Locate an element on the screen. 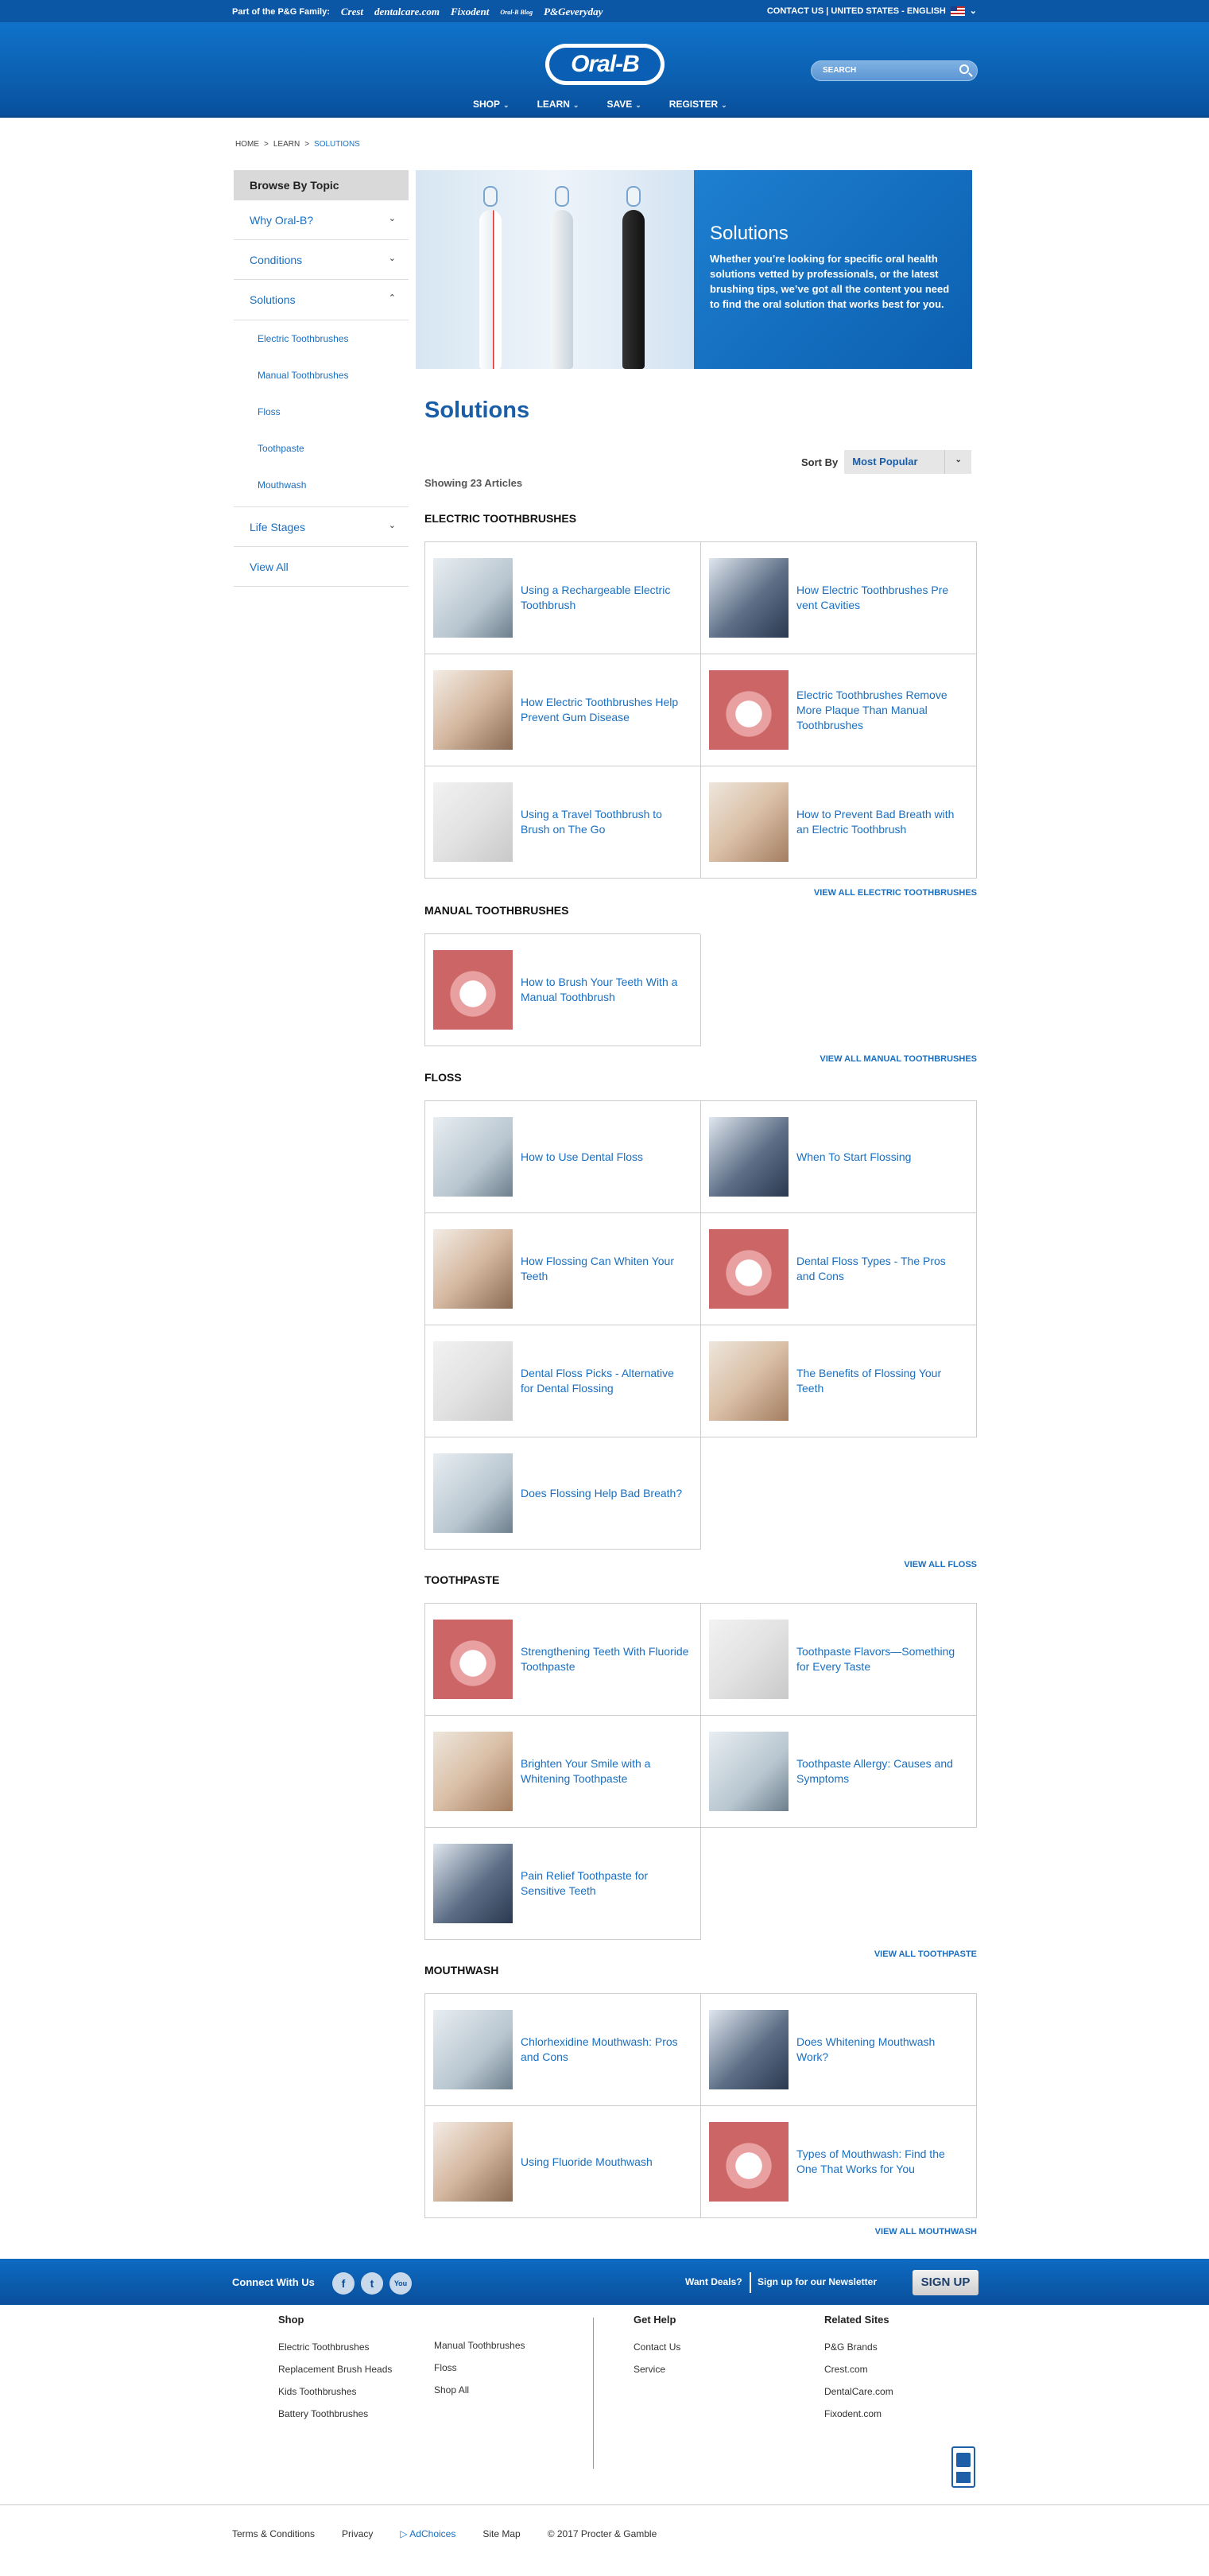 Image resolution: width=1209 pixels, height=2576 pixels. article-card: Dental Floss Types - The Pros and Cons is located at coordinates (839, 1269).